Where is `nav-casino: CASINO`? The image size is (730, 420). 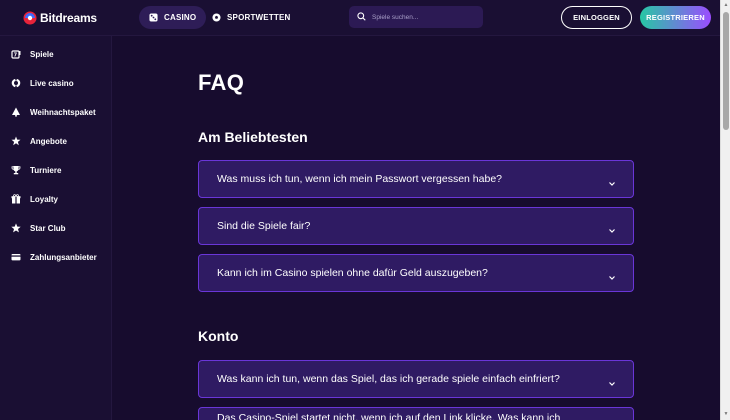
nav-casino: CASINO is located at coordinates (173, 17).